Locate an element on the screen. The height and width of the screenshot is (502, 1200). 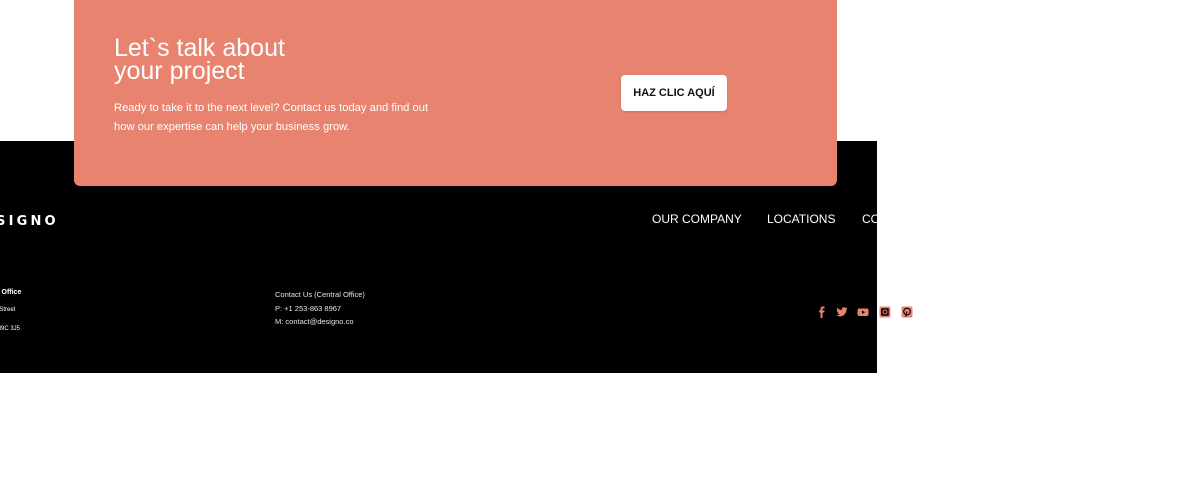
nav-locations: LOCATIONS is located at coordinates (801, 219).